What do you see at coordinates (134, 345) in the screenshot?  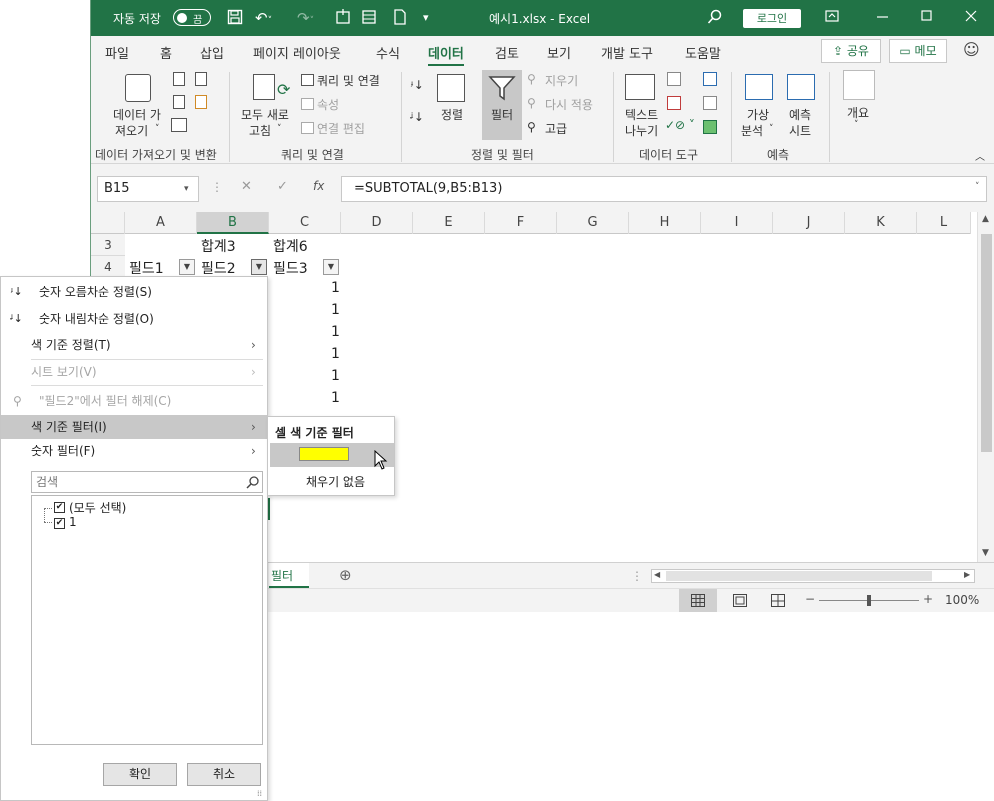 I see `sort-by-color-item: 색 기준 정렬(T) ›` at bounding box center [134, 345].